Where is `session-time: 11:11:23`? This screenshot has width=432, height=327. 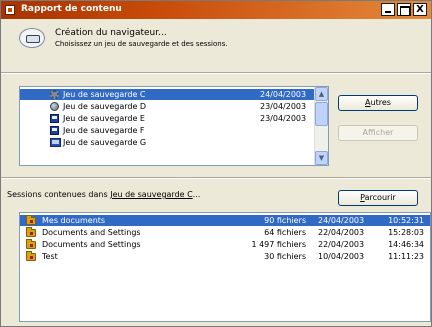
session-time: 11:11:23 is located at coordinates (406, 256).